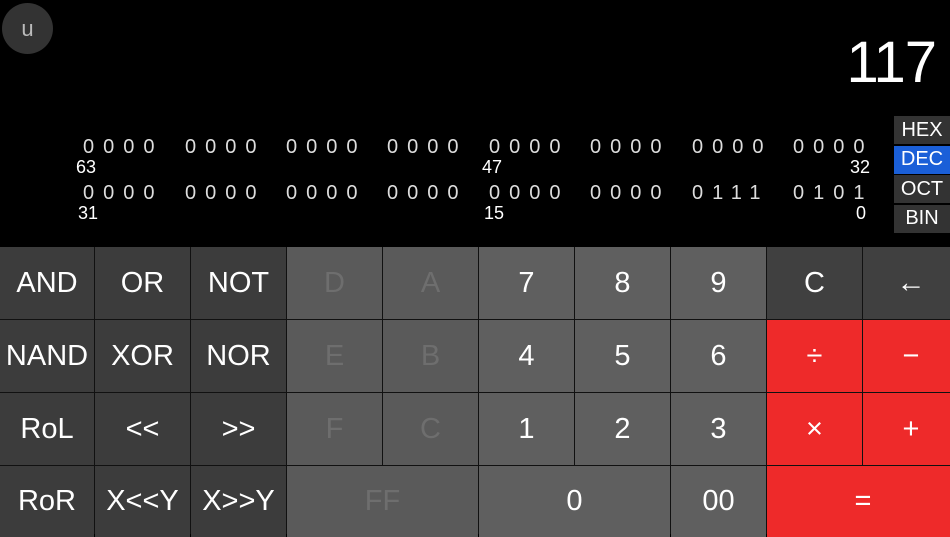 This screenshot has width=950, height=537. I want to click on digit-4-button: 4, so click(526, 356).